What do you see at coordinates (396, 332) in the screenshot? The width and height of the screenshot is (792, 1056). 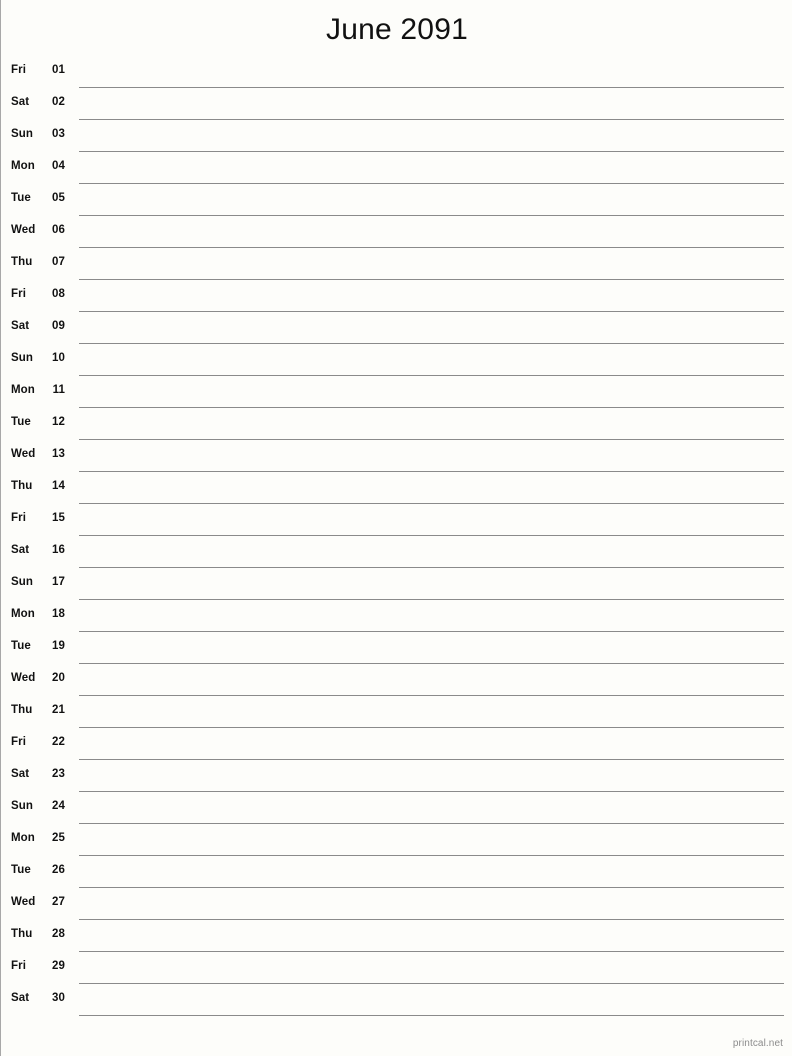 I see `day-row: Sat 09` at bounding box center [396, 332].